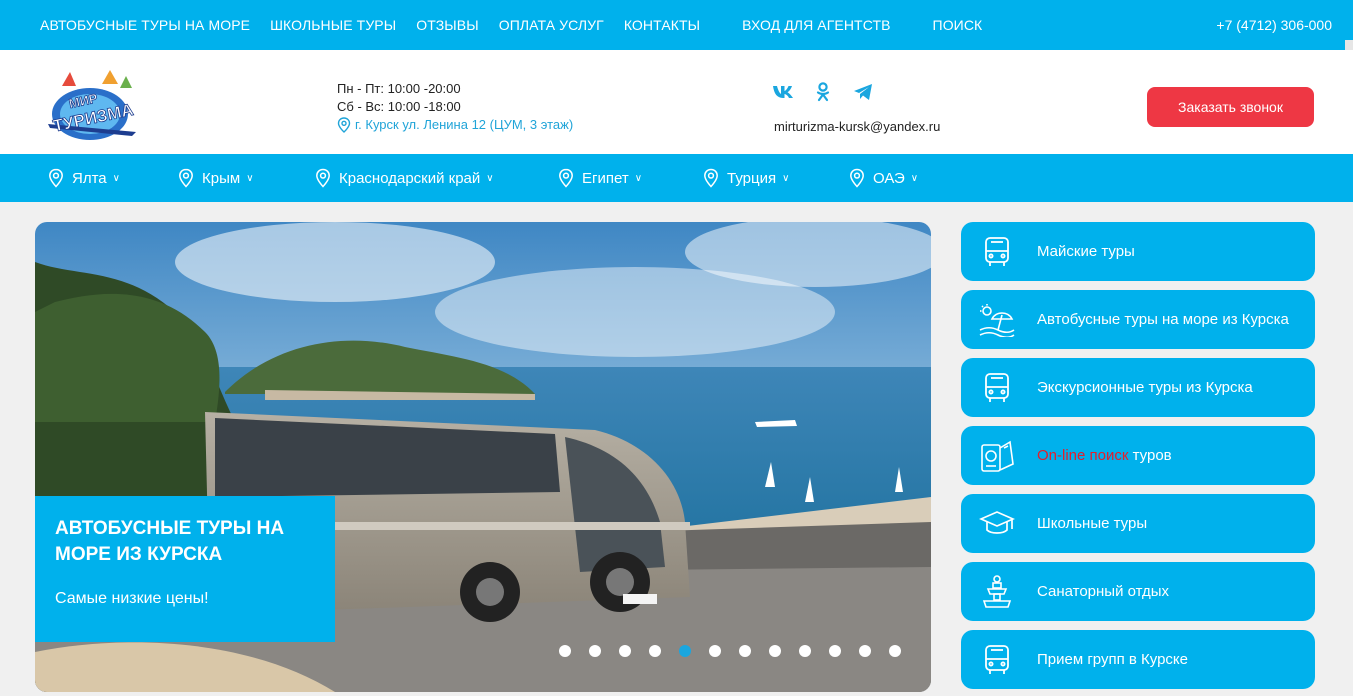 The height and width of the screenshot is (696, 1353). I want to click on dest-label: ОАЭ, so click(889, 178).